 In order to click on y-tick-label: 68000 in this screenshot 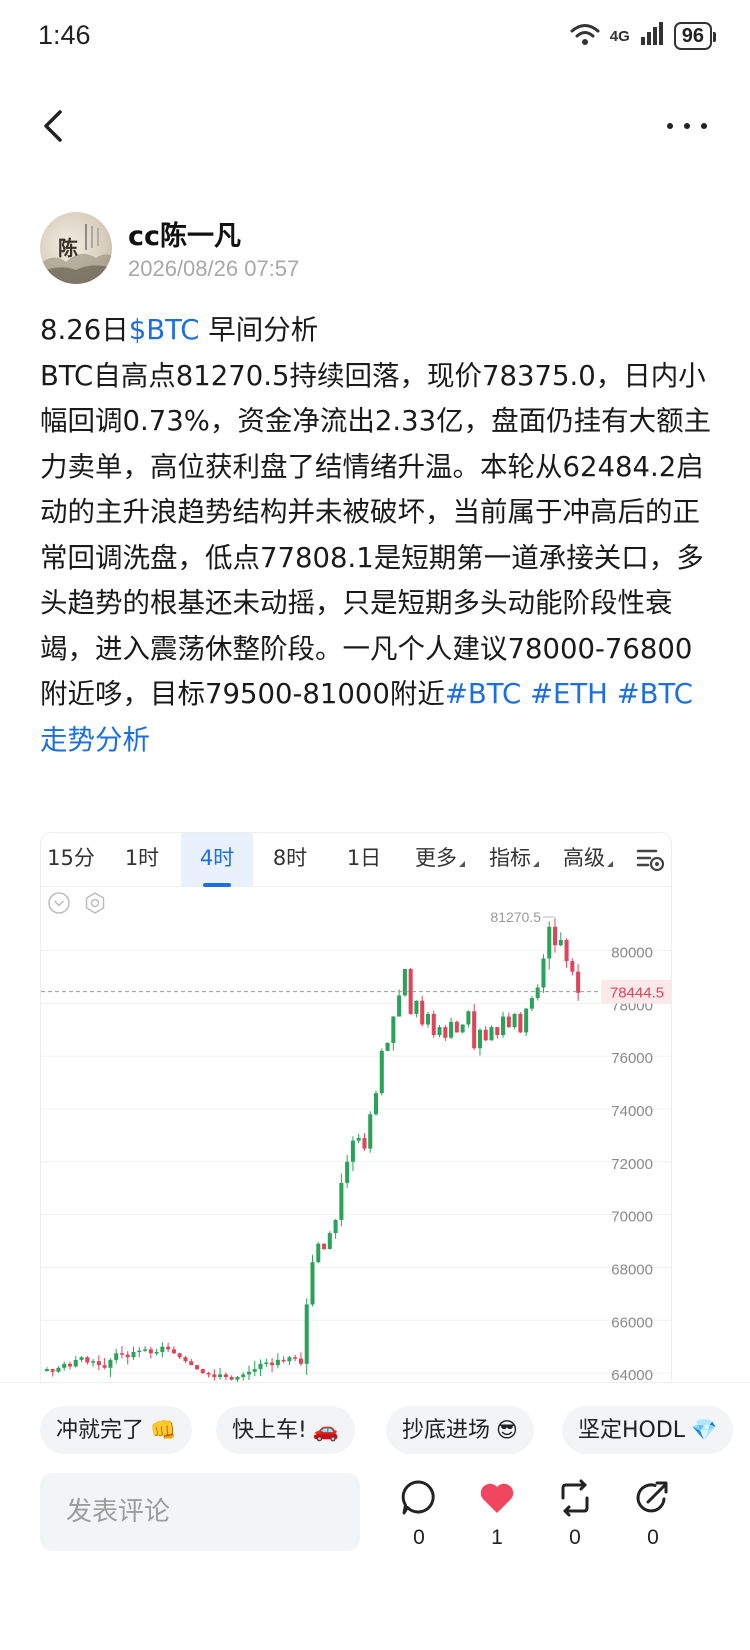, I will do `click(632, 1269)`.